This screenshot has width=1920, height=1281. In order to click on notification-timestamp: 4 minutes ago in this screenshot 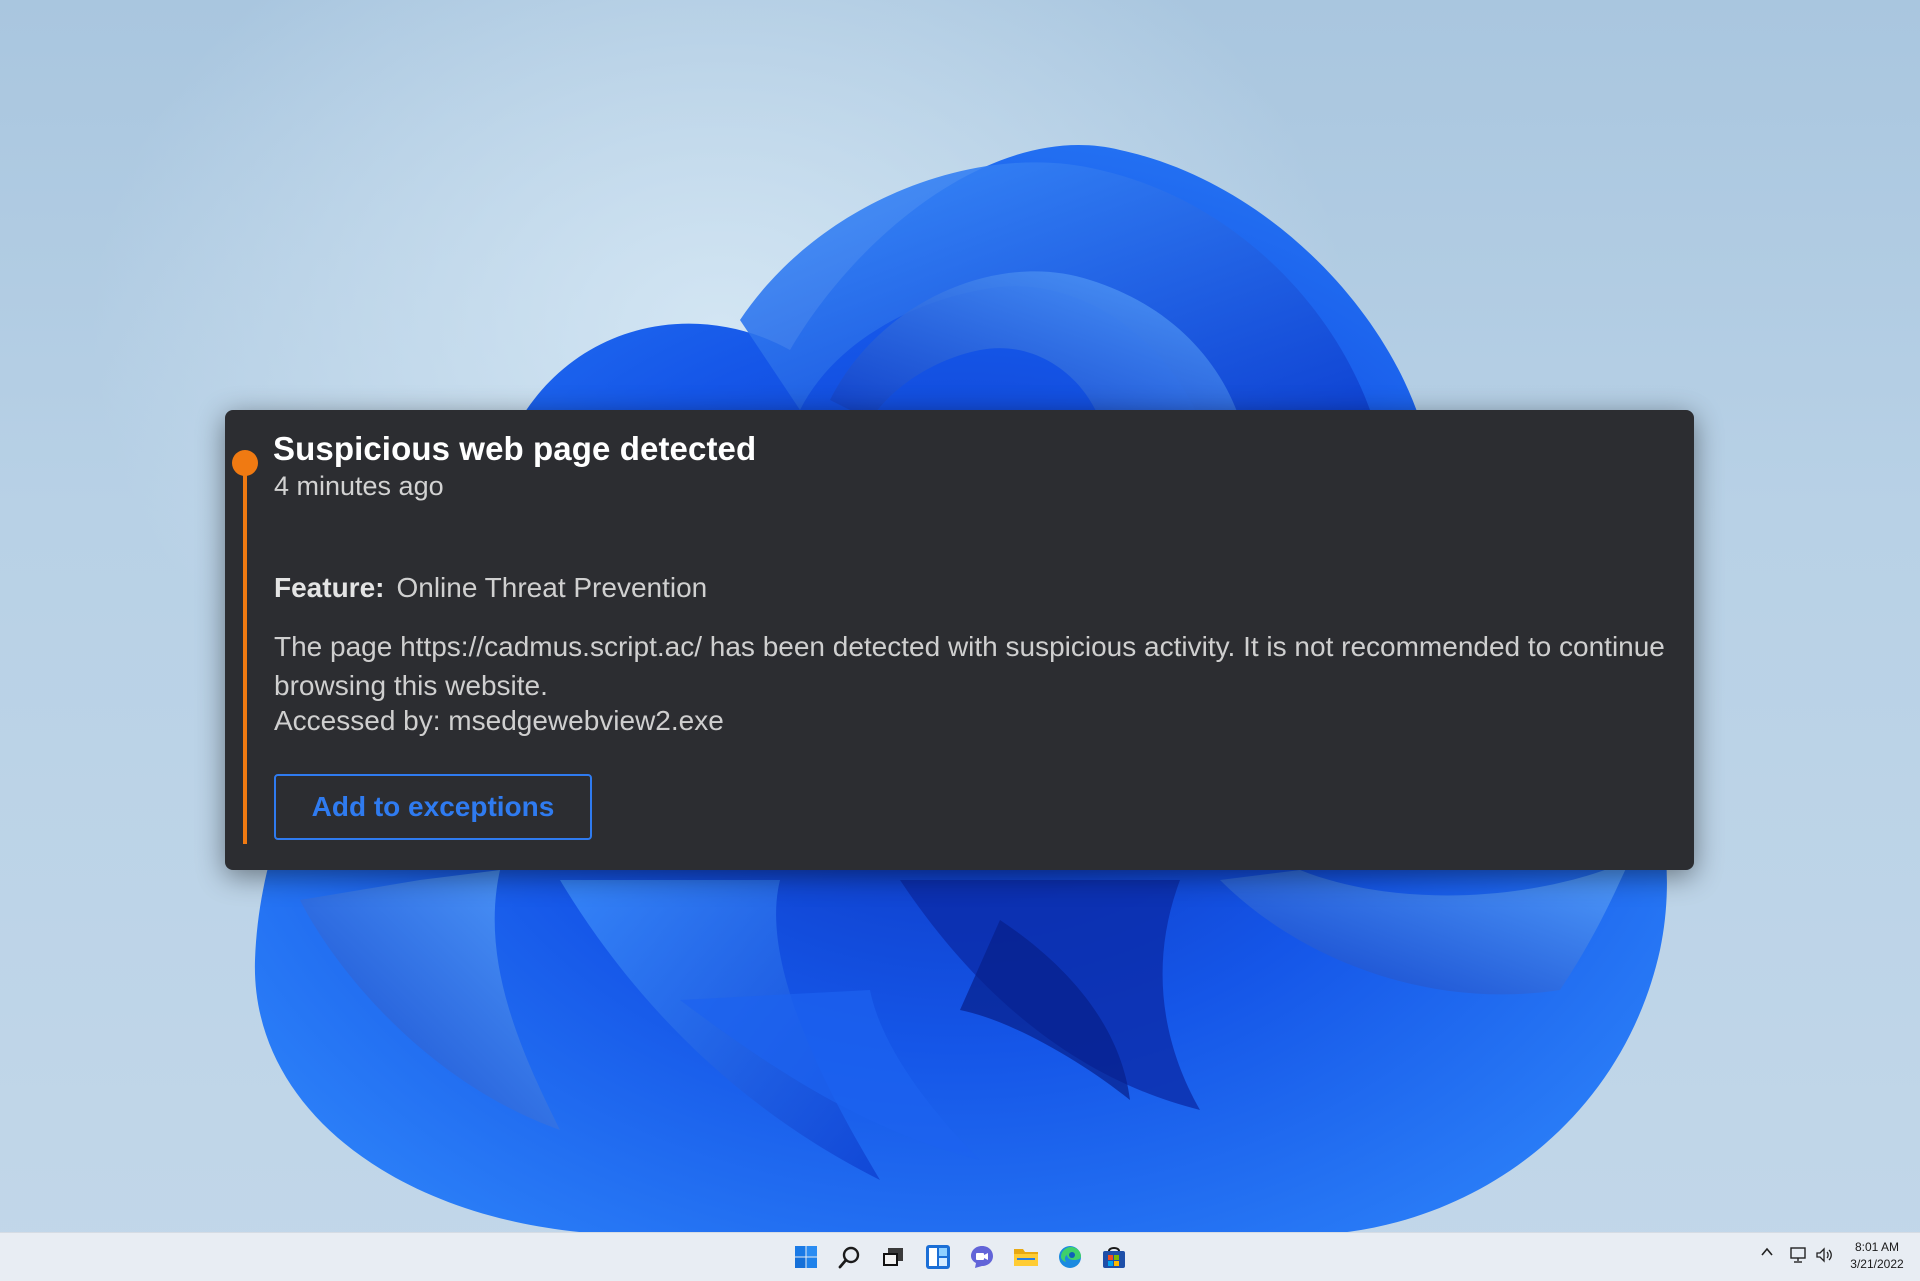, I will do `click(359, 486)`.